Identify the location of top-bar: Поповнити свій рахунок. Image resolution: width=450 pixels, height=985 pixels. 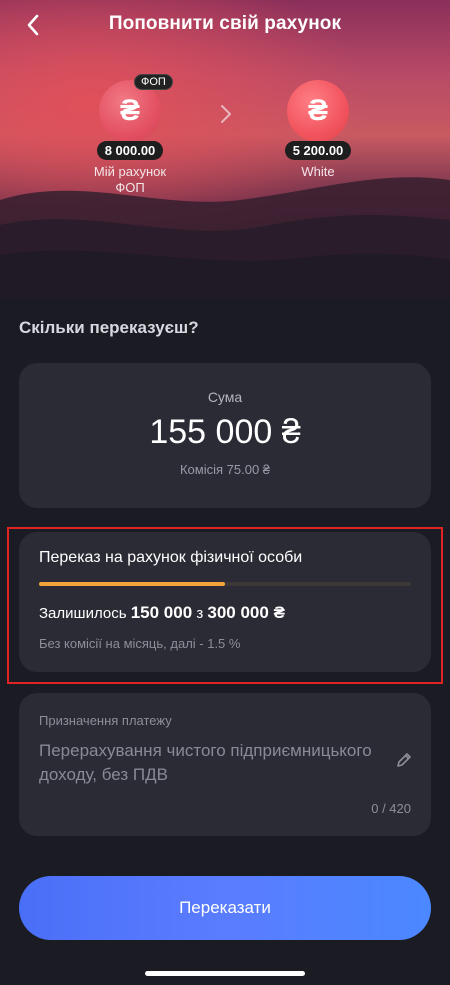
(225, 25).